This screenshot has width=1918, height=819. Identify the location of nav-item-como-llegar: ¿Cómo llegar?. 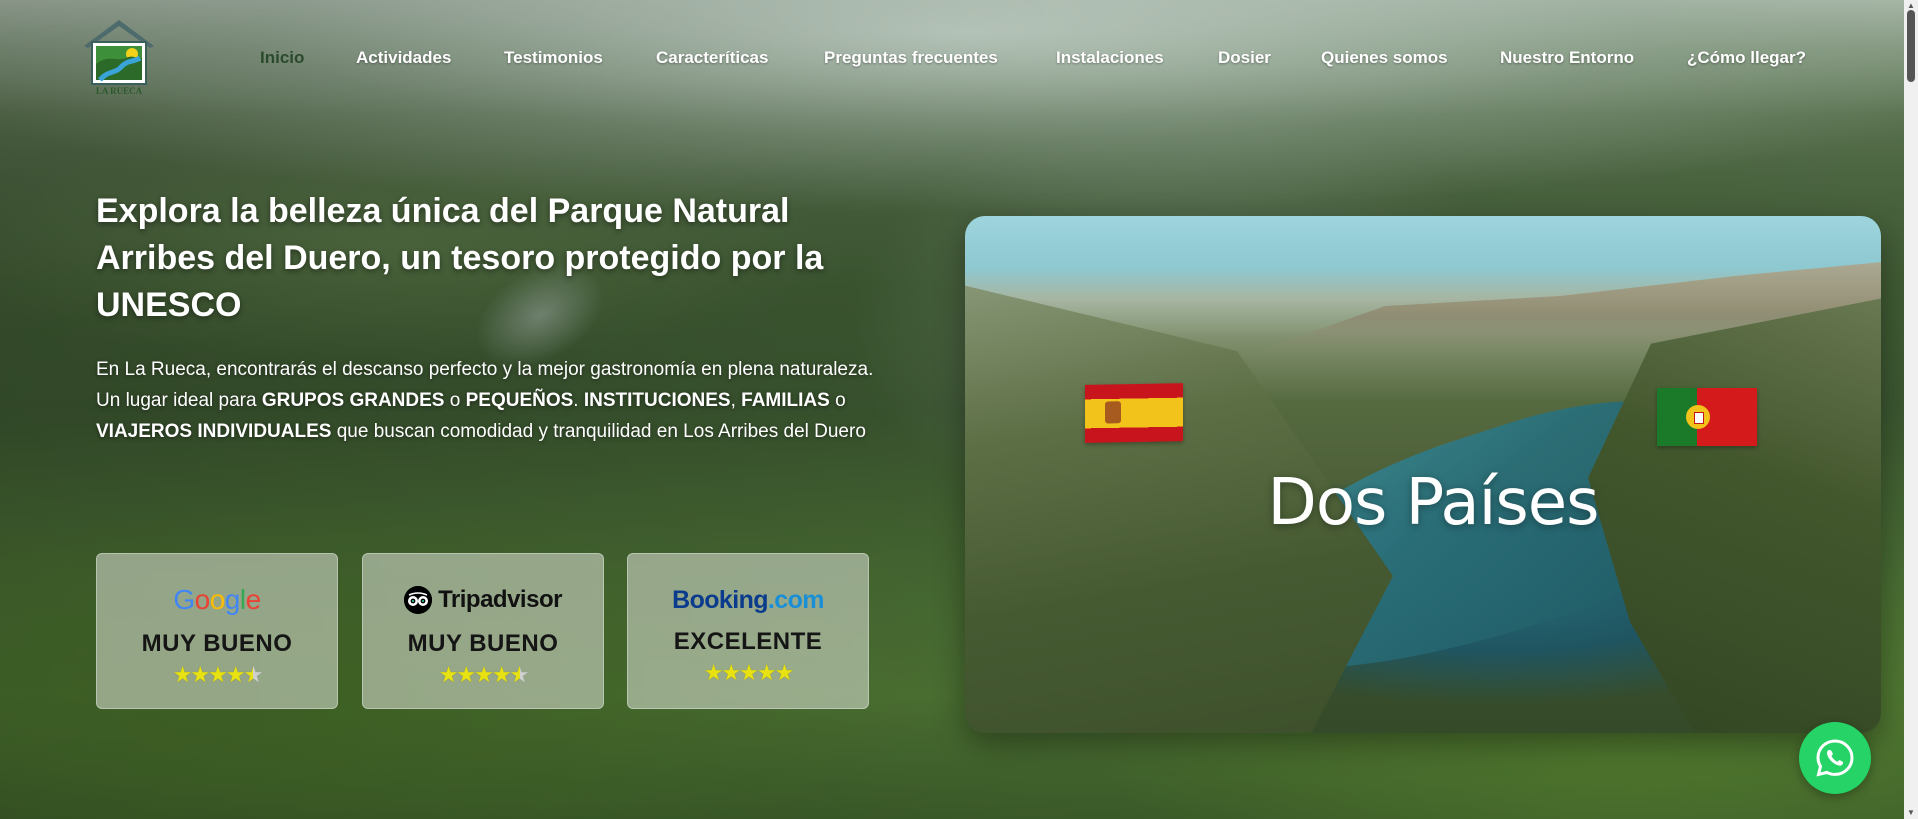
(1746, 58).